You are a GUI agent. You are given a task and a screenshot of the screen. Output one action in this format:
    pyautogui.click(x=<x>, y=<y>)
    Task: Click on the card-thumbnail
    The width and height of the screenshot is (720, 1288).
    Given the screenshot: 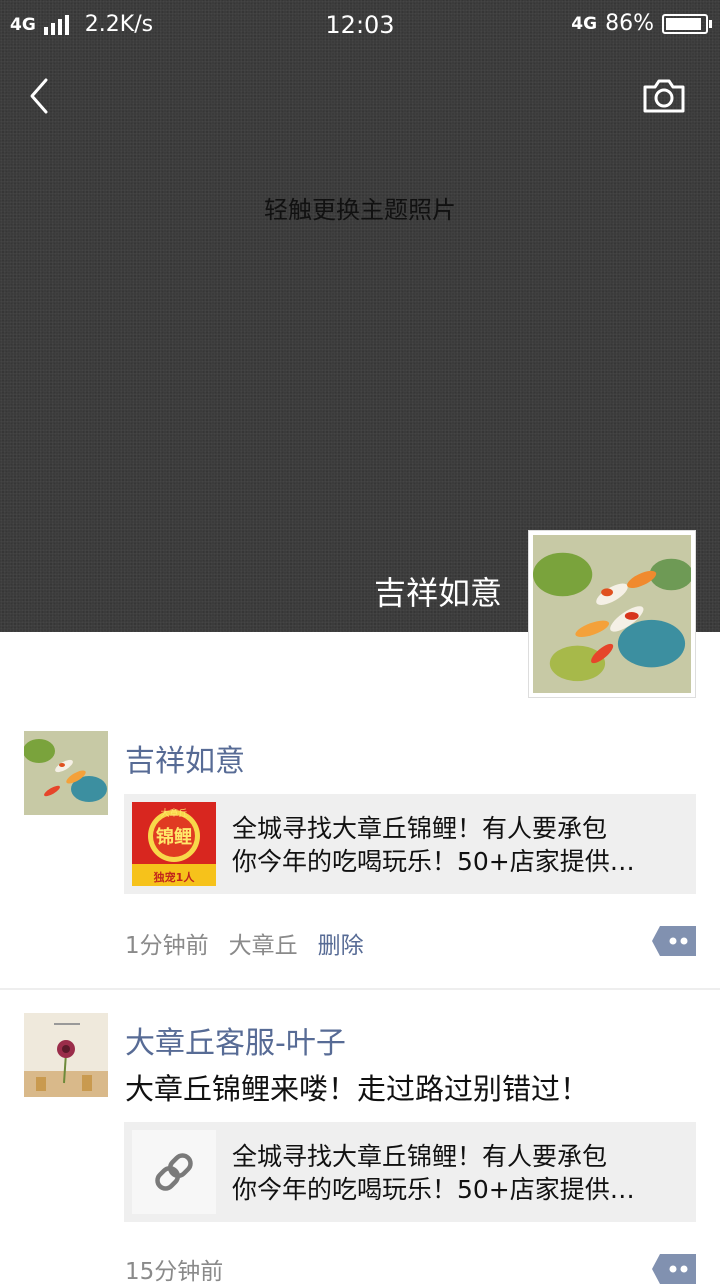 What is the action you would take?
    pyautogui.click(x=174, y=1172)
    